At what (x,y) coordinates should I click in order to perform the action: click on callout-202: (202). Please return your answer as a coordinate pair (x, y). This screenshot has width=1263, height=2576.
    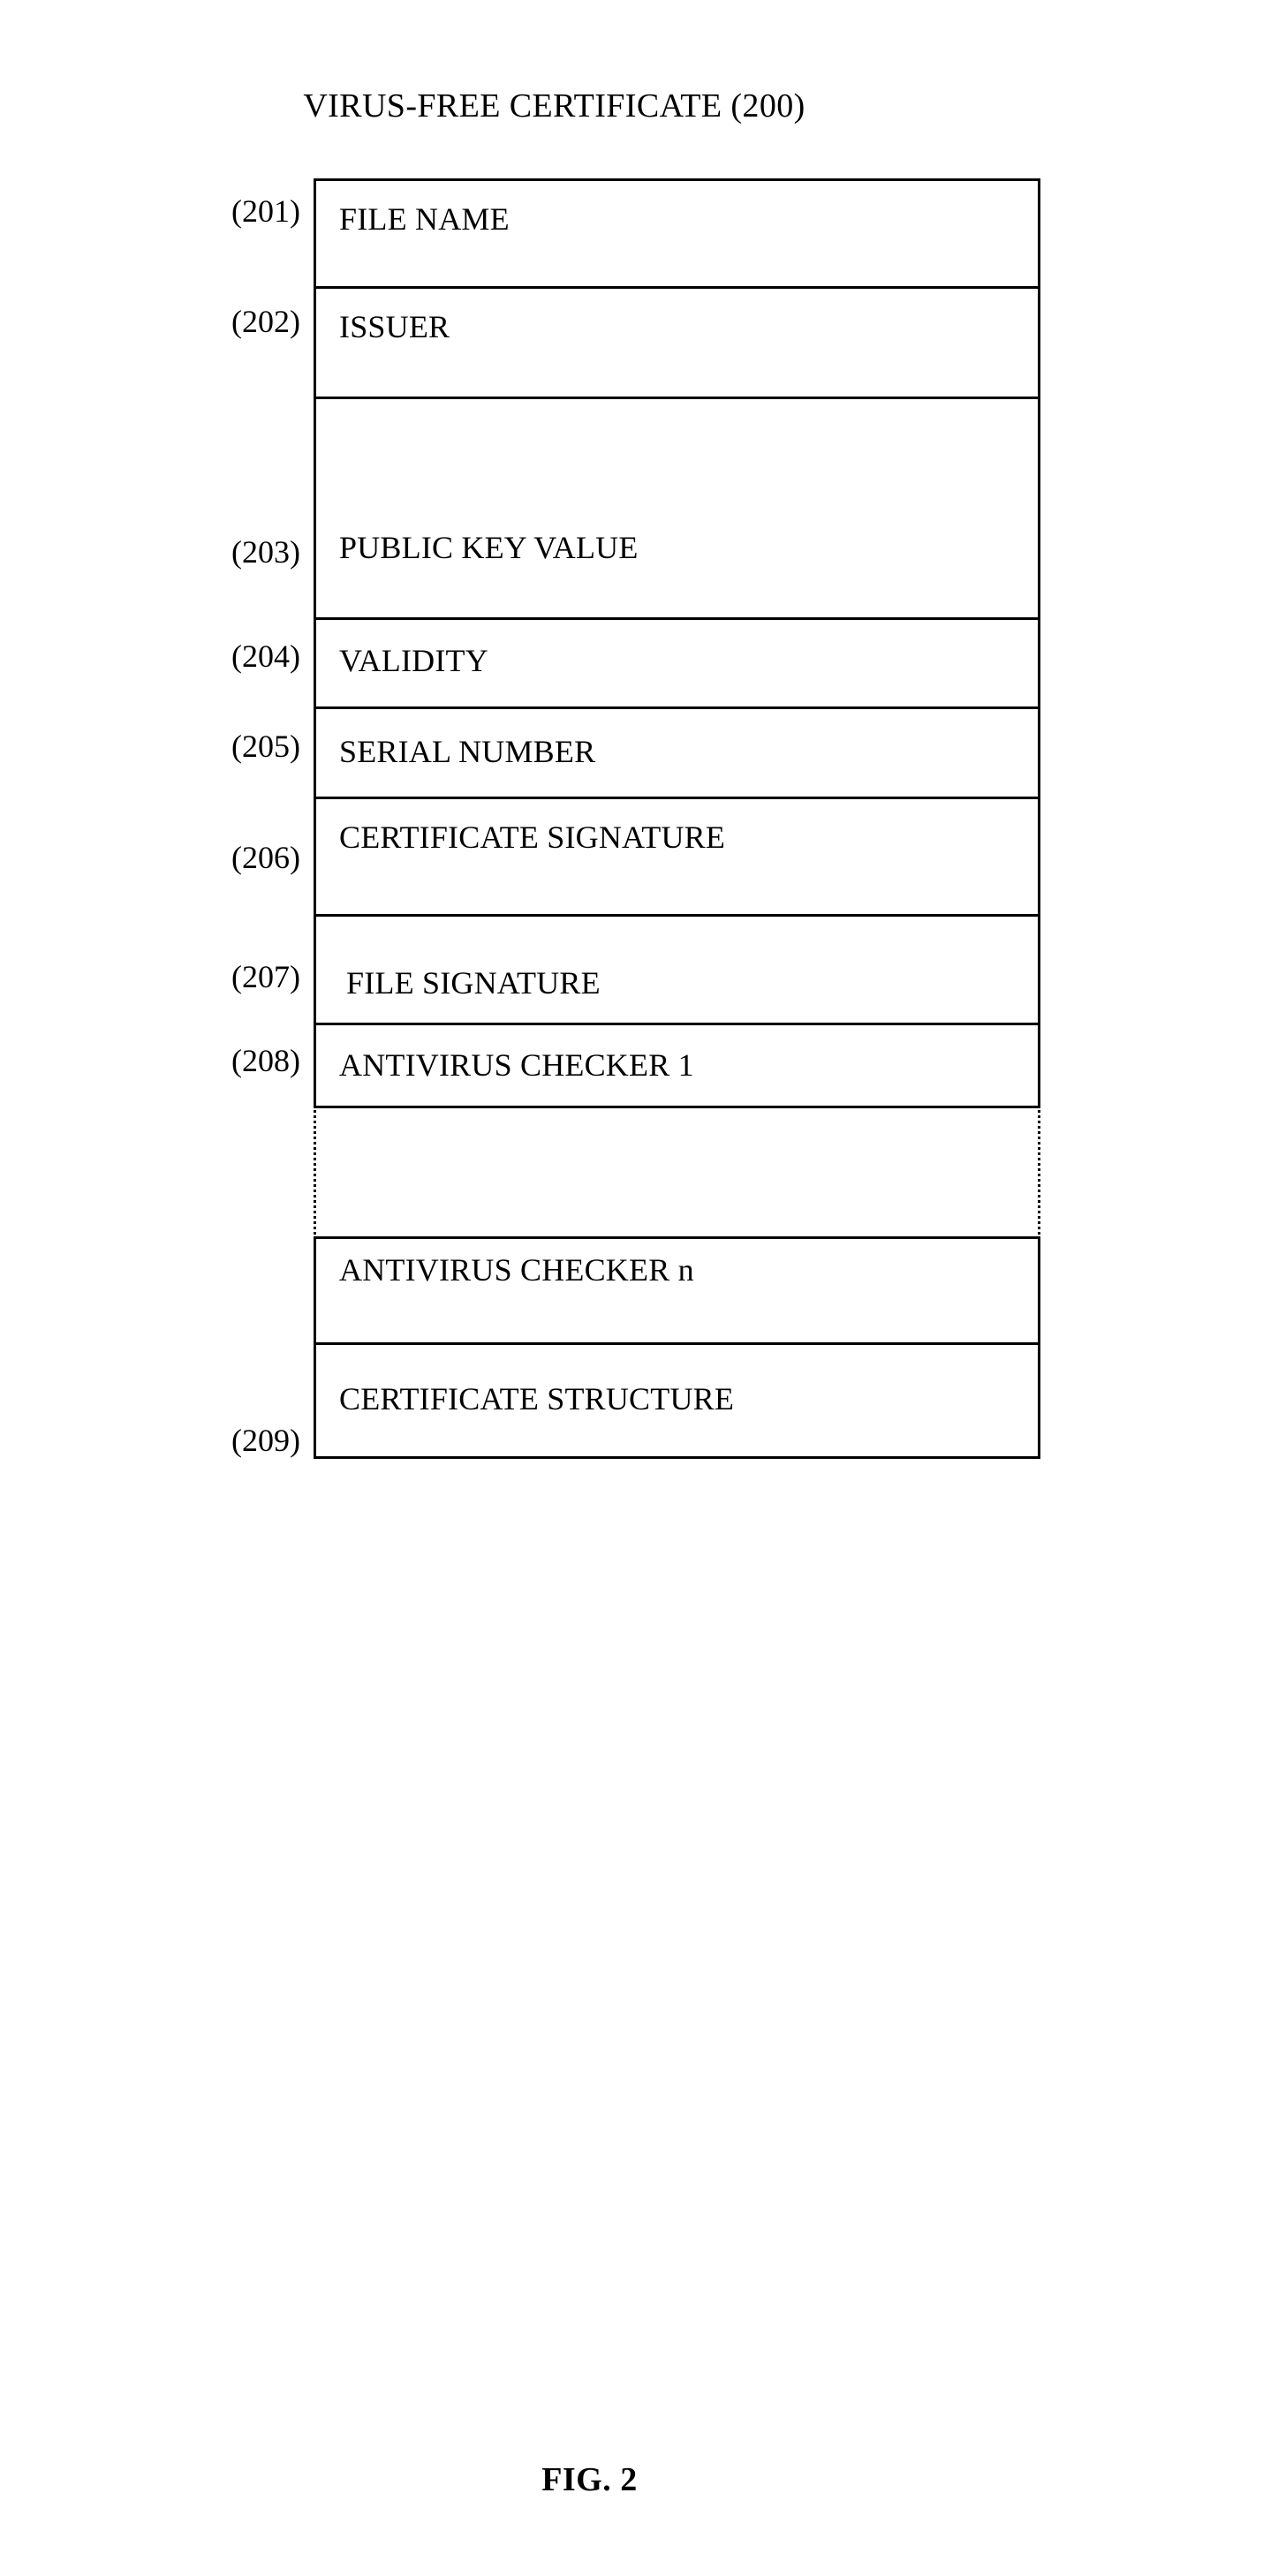
    Looking at the image, I should click on (266, 321).